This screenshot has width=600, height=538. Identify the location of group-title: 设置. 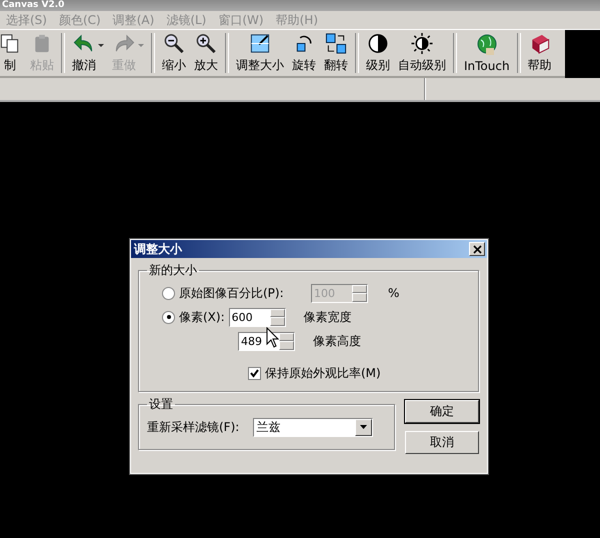
(161, 404).